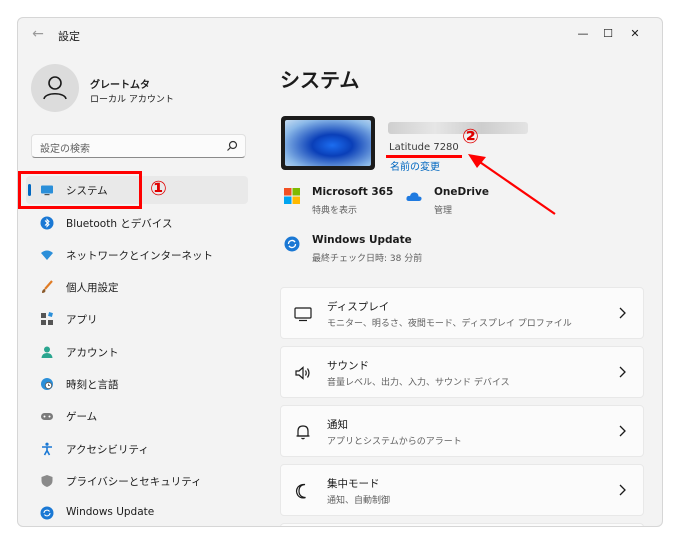  What do you see at coordinates (414, 196) in the screenshot?
I see `cloud-icon` at bounding box center [414, 196].